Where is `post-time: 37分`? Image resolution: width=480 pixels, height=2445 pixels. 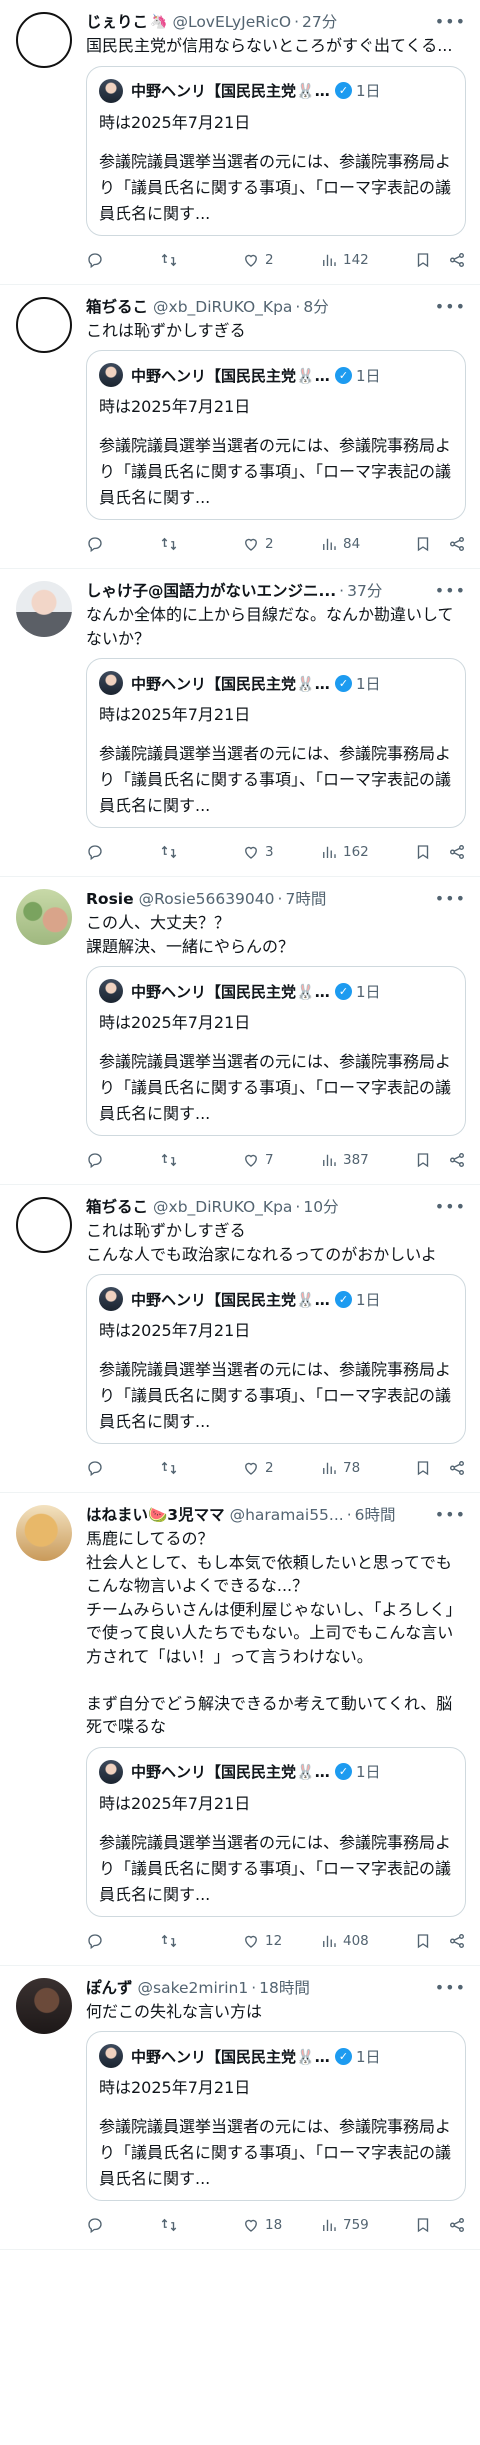
post-time: 37分 is located at coordinates (364, 591).